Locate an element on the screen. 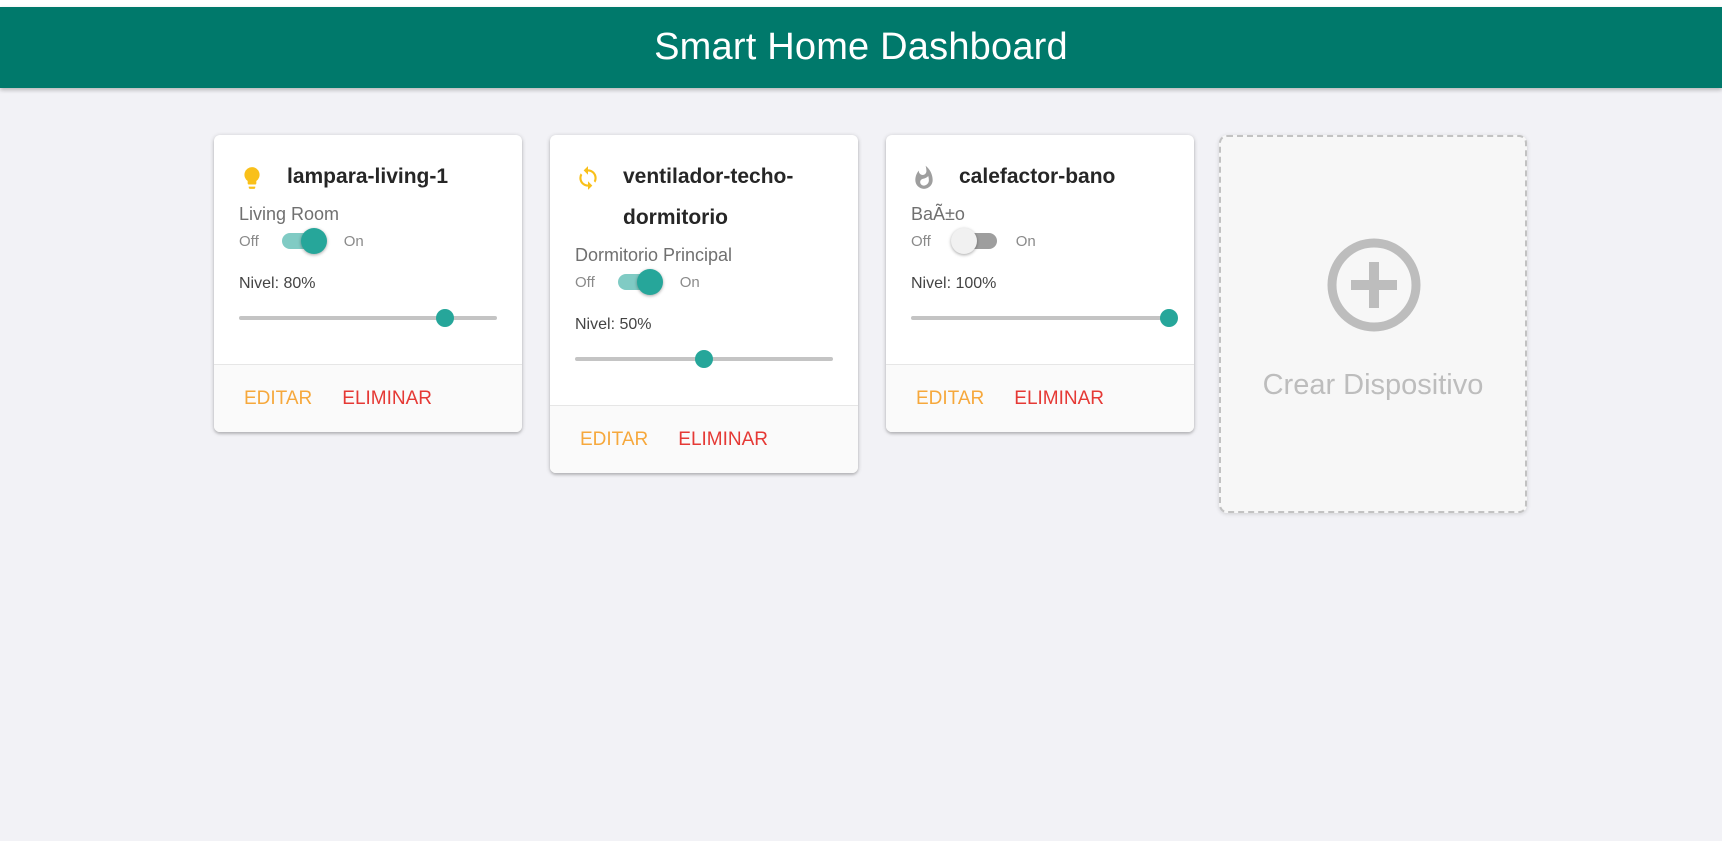  level-label: Nivel: 80% is located at coordinates (277, 283).